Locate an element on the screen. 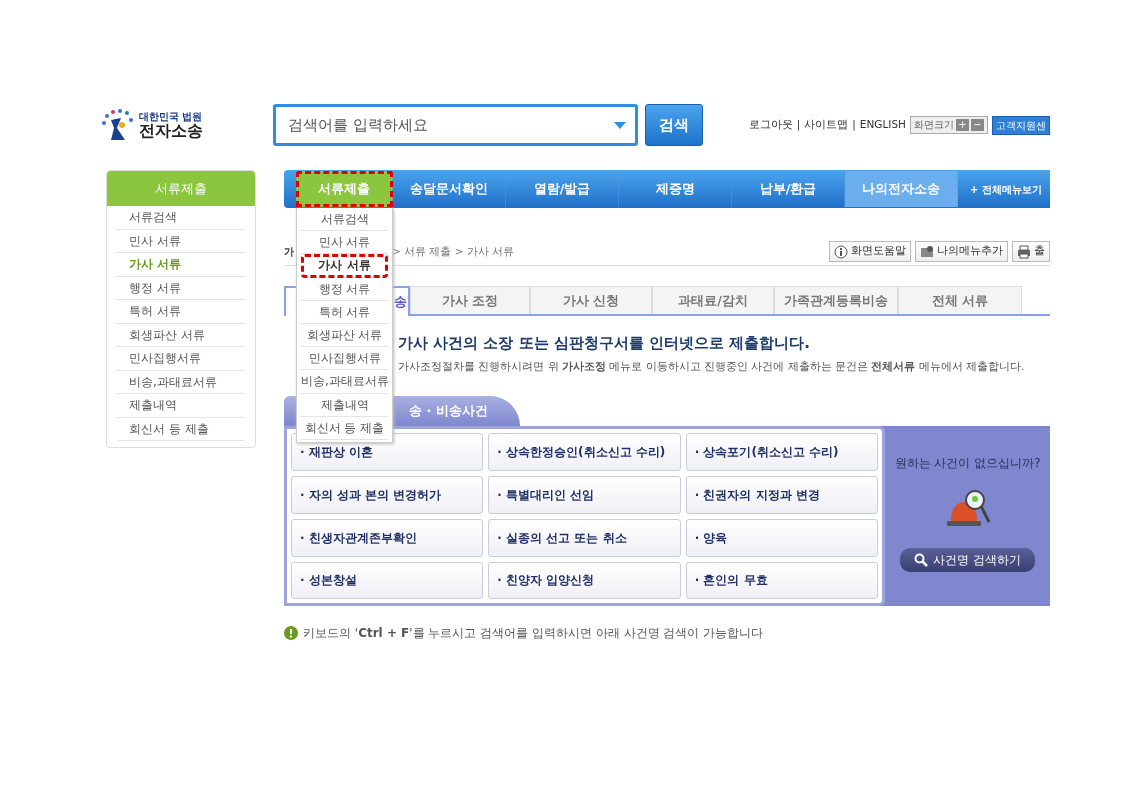 The width and height of the screenshot is (1122, 793). description-text: 가사조정절차를 진행하시려면 위 가사조정 메뉴로 이동하시고 진행중인 사건에 제출하는 문건은 전체서류 메뉴에서 제출합니다. is located at coordinates (712, 366).